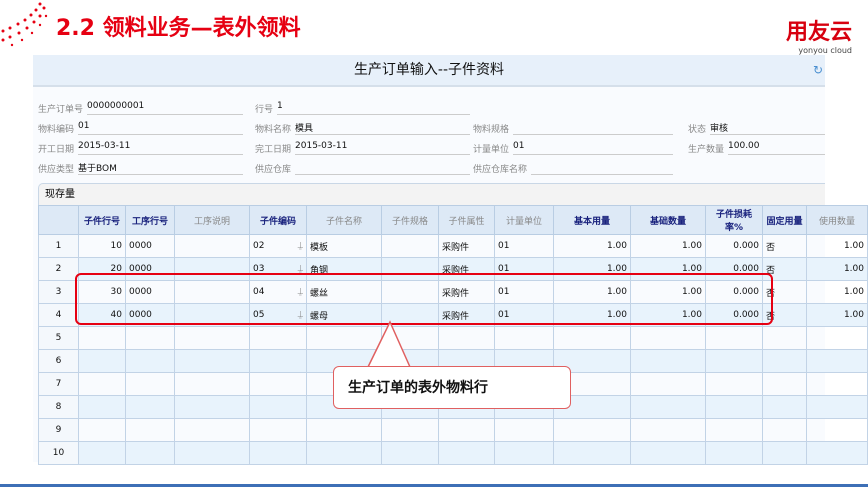 This screenshot has height=489, width=868. What do you see at coordinates (466, 220) in the screenshot?
I see `column-header: 子件属性` at bounding box center [466, 220].